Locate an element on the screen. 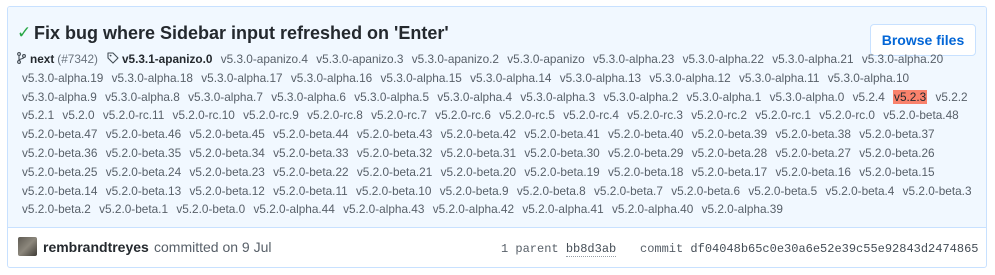 This screenshot has width=995, height=275. tag-link: v5.2.0-rc.7 is located at coordinates (399, 115).